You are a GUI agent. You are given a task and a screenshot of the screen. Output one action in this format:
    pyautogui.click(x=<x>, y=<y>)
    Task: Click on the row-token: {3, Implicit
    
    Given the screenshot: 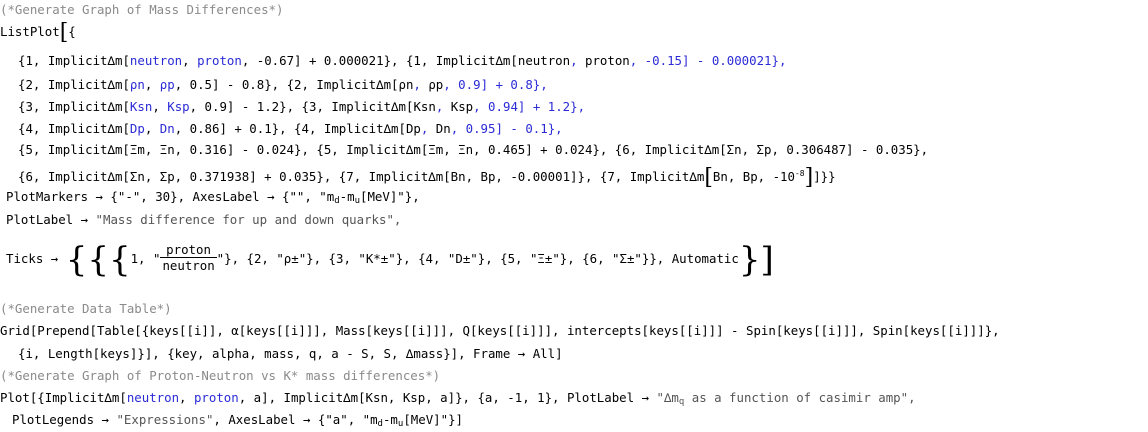 What is the action you would take?
    pyautogui.click(x=63, y=106)
    